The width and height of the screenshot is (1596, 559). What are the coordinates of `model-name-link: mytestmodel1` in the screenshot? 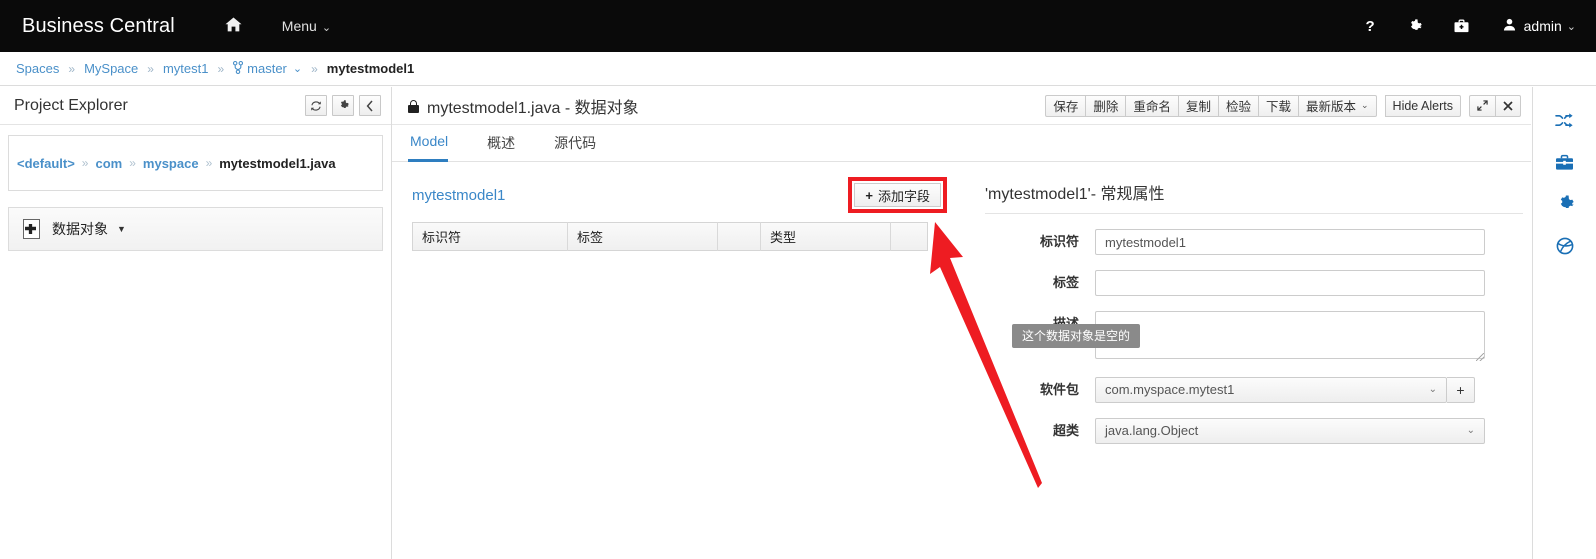 It's located at (458, 195).